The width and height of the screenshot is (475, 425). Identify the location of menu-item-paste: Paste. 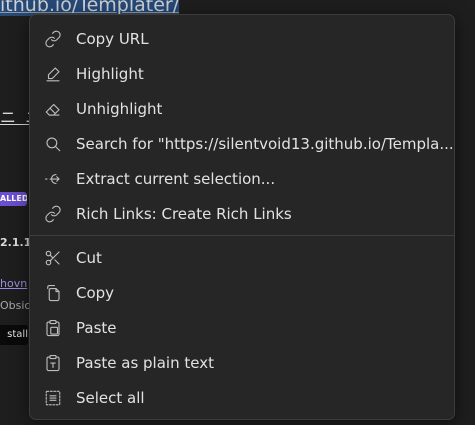
(242, 327).